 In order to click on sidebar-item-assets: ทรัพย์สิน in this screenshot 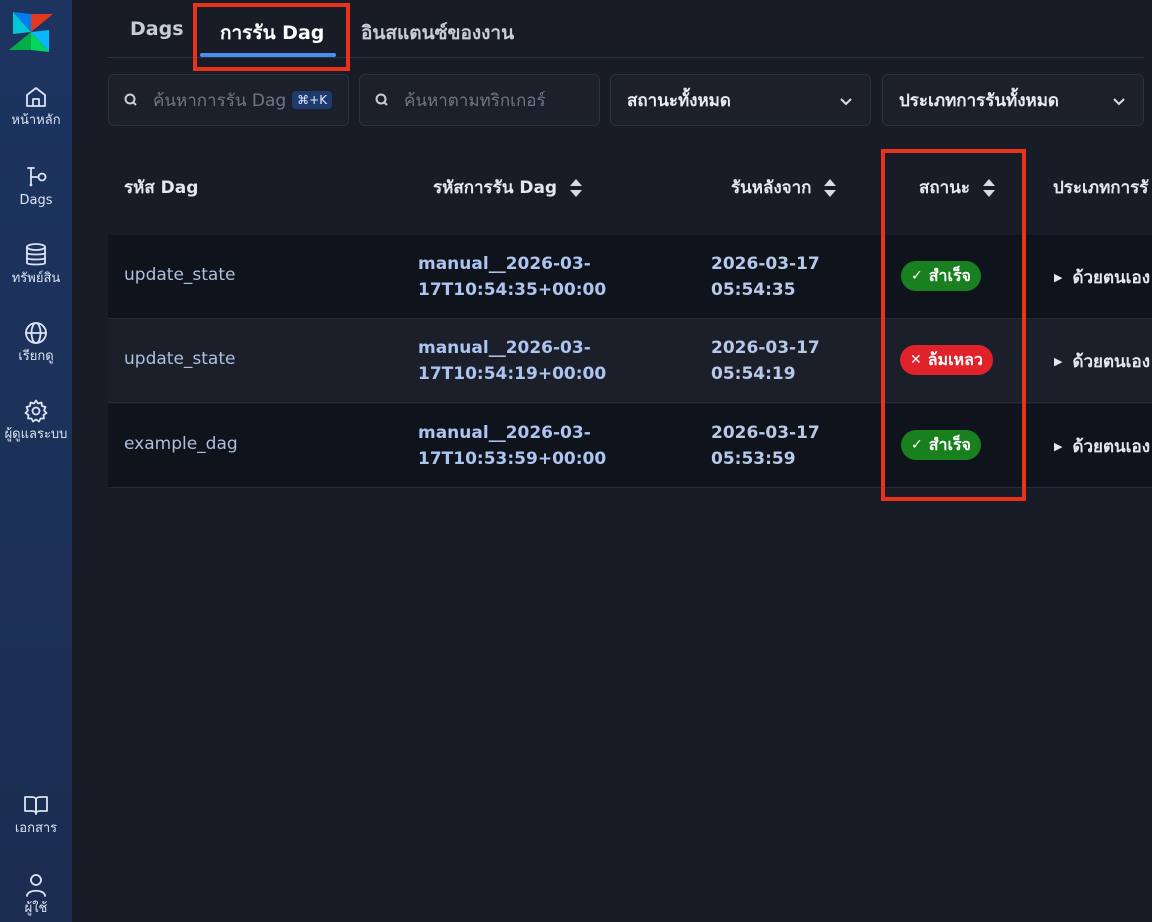, I will do `click(36, 274)`.